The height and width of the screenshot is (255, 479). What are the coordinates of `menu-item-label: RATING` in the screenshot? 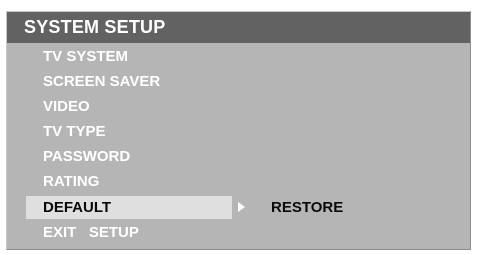 It's located at (71, 181).